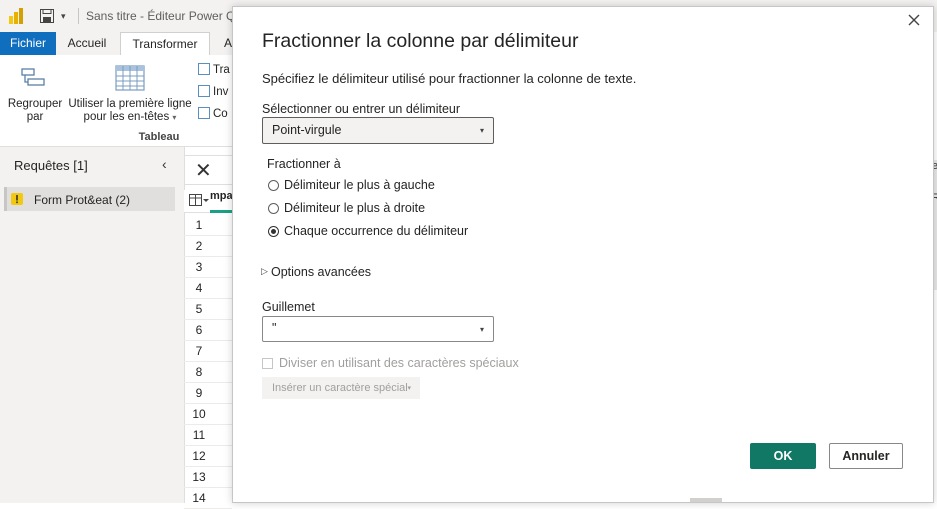  I want to click on radio-label: Chaque occurrence du délimiteur, so click(376, 231).